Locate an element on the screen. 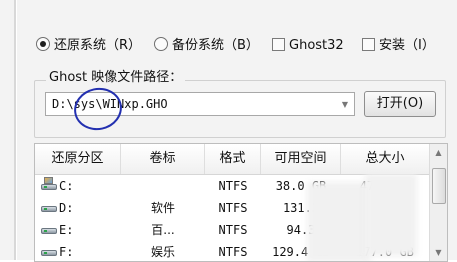 The height and width of the screenshot is (262, 457). table-row: F: 娱乐 NTFS 129.4 GB 177.0 GB is located at coordinates (232, 251).